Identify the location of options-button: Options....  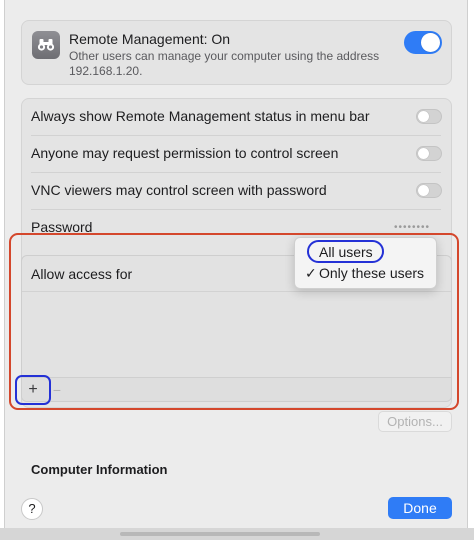
(415, 421).